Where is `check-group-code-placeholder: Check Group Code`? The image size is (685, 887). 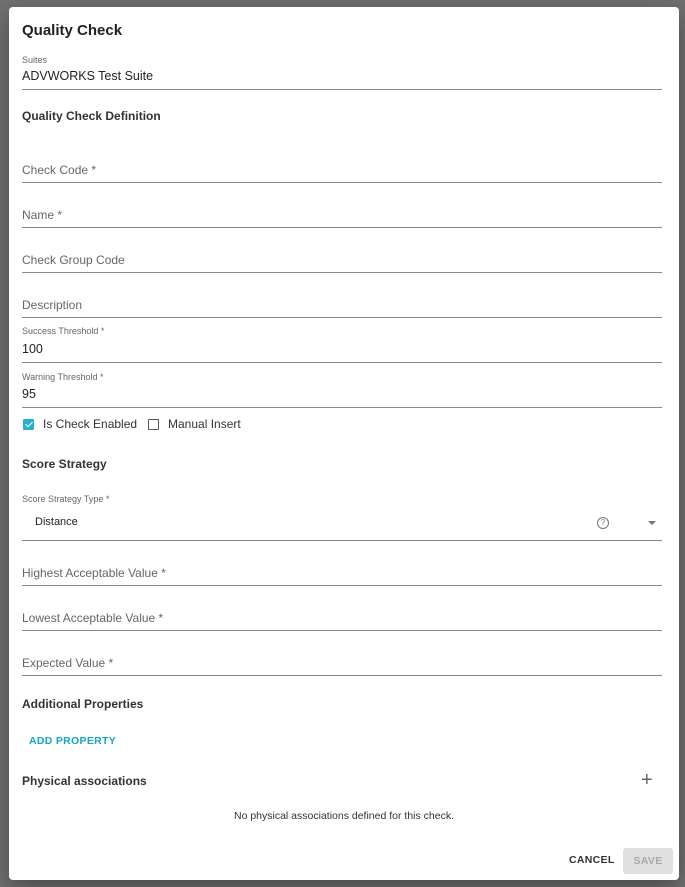 check-group-code-placeholder: Check Group Code is located at coordinates (73, 260).